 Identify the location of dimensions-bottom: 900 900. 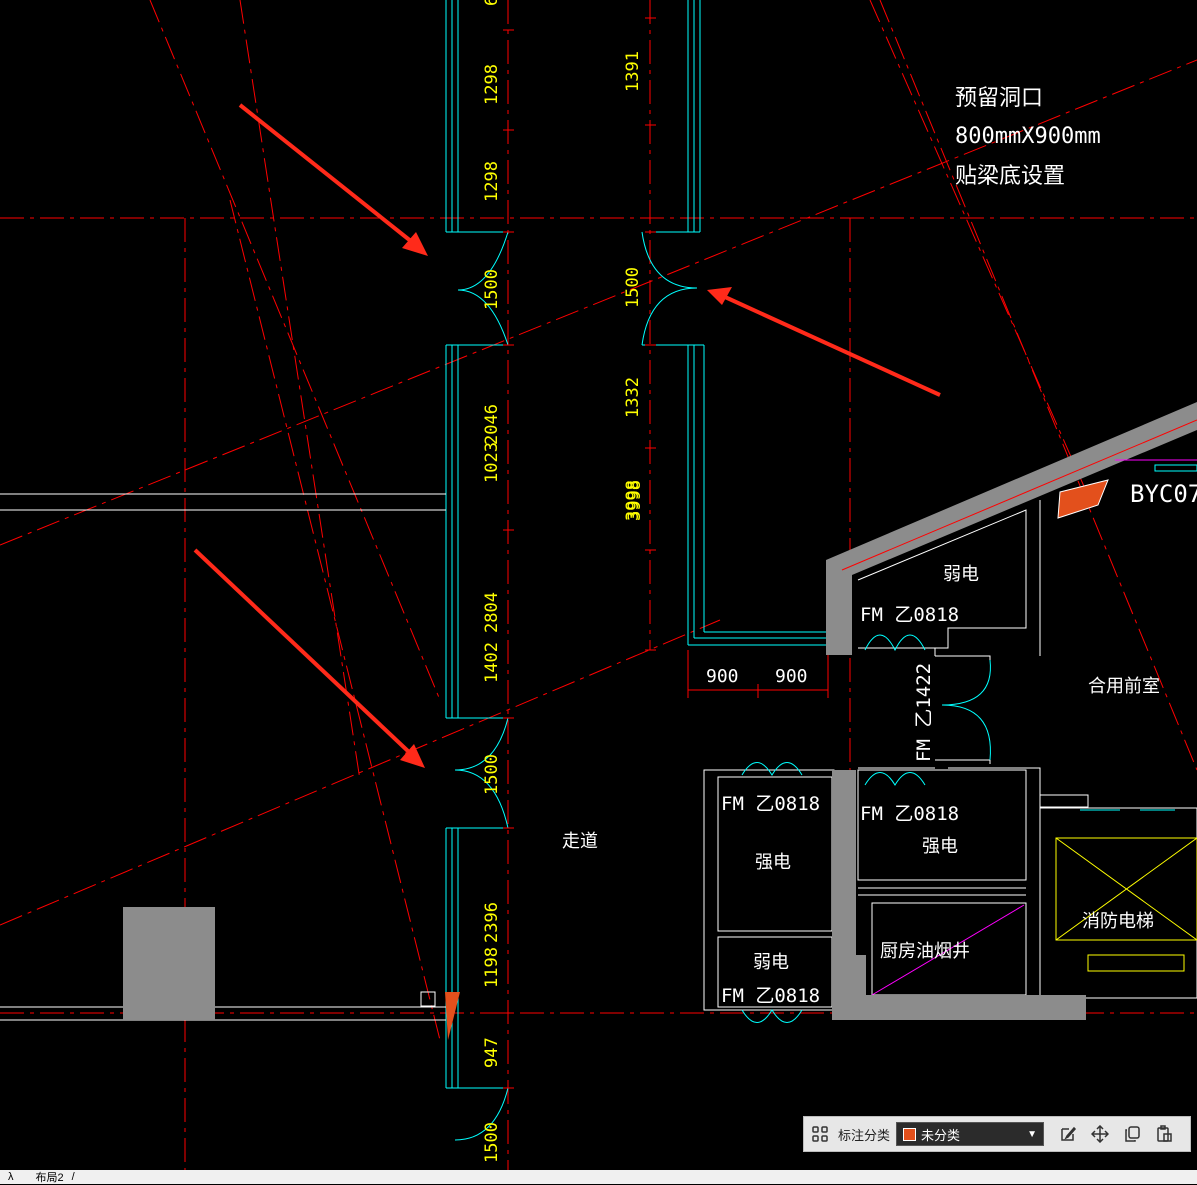
(757, 676).